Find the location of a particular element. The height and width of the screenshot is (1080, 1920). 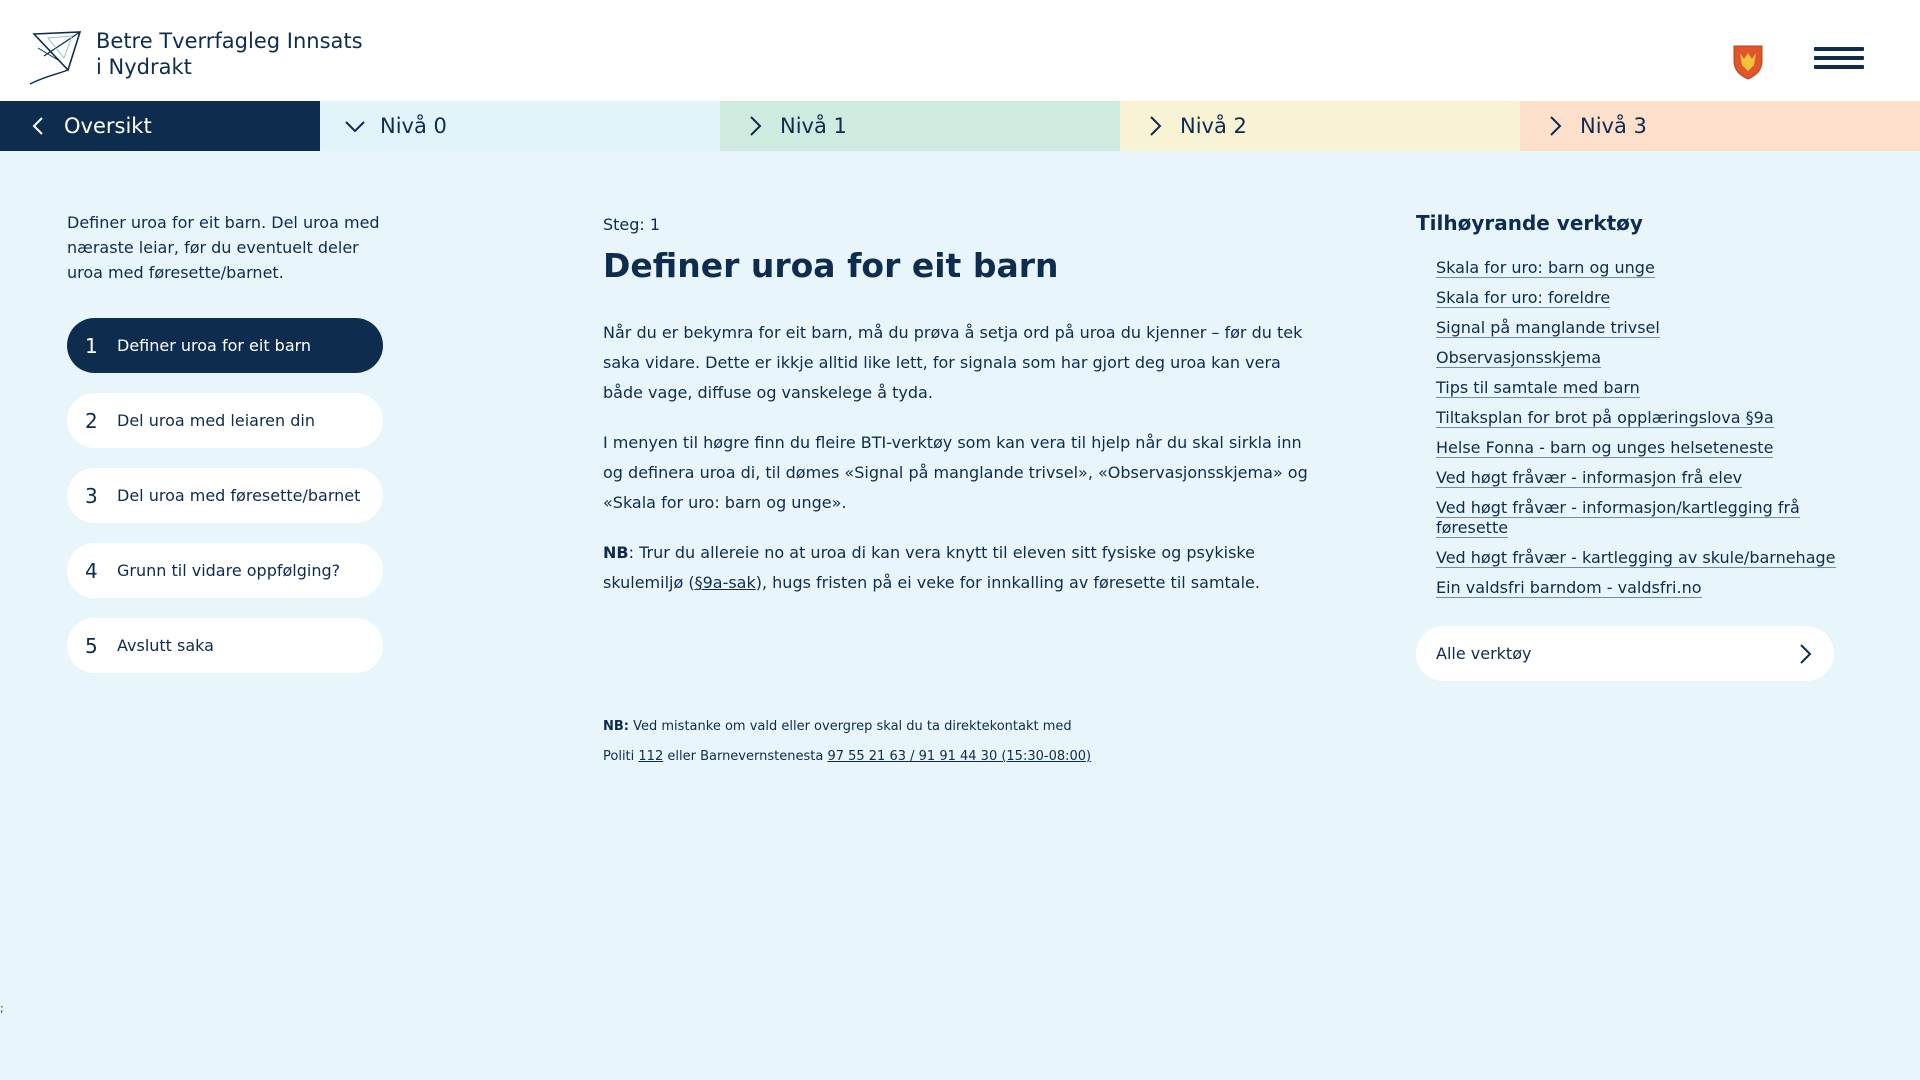

list-item: Observasjonsskjema is located at coordinates (1636, 358).